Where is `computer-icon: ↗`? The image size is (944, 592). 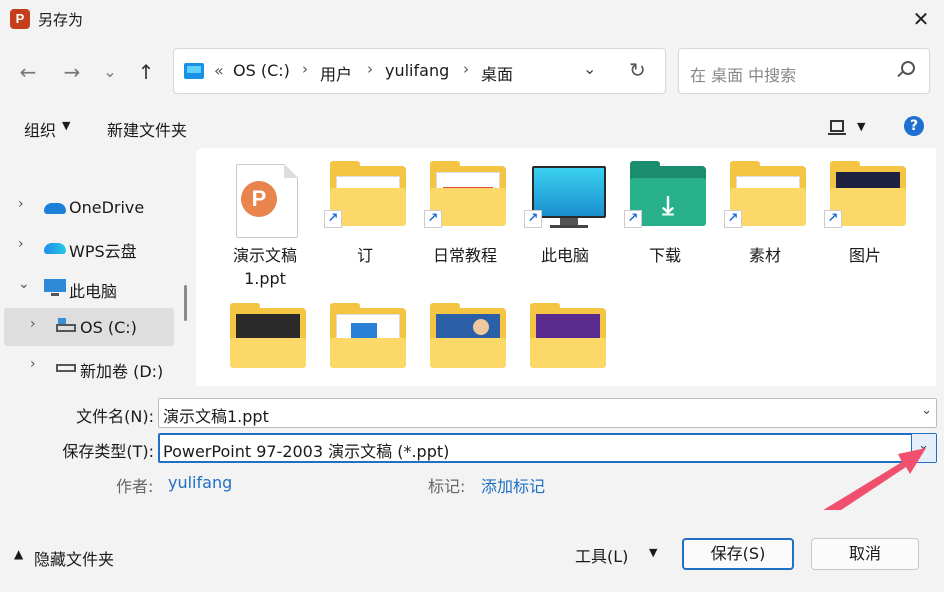 computer-icon: ↗ is located at coordinates (565, 197).